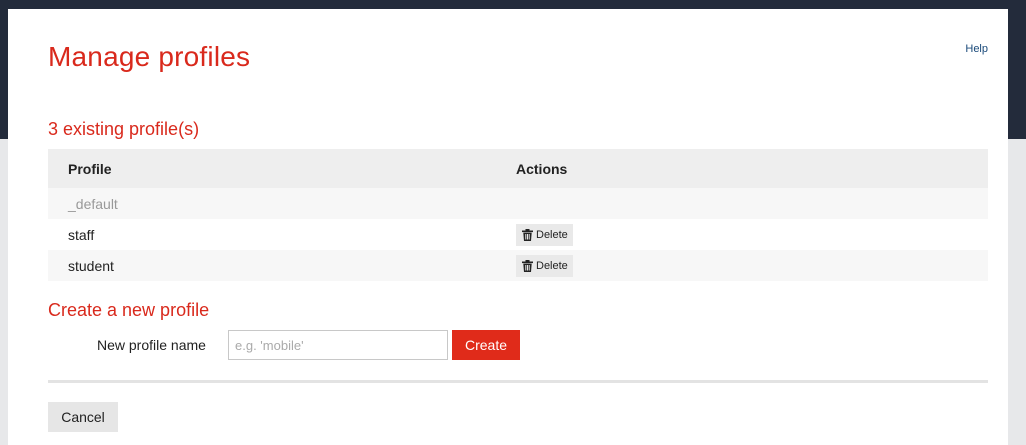 This screenshot has width=1026, height=445. Describe the element at coordinates (976, 49) in the screenshot. I see `help-link: Help` at that location.